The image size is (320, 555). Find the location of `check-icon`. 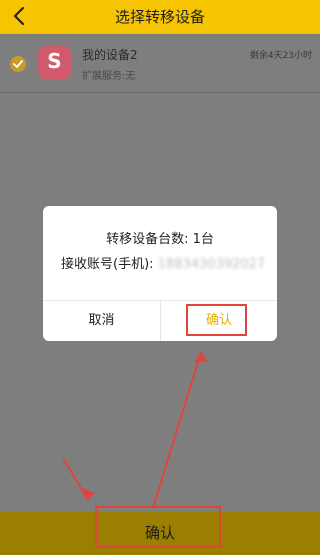

check-icon is located at coordinates (18, 64).